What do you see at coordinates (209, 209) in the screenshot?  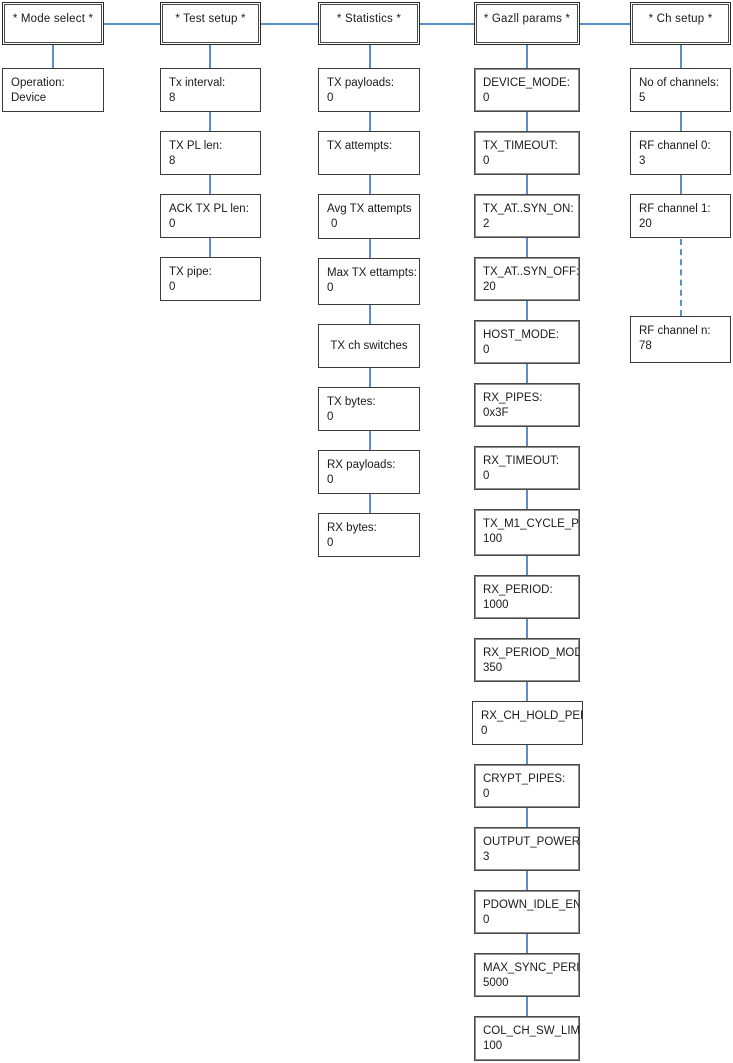 I see `node-label: ACK TX PL len:` at bounding box center [209, 209].